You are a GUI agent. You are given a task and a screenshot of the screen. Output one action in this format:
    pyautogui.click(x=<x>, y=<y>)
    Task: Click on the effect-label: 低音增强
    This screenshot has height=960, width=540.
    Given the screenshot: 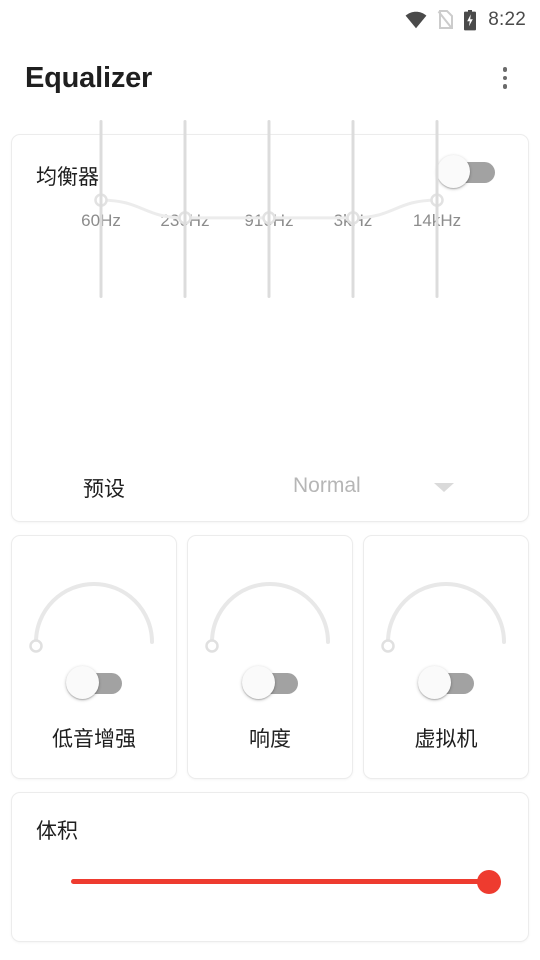 What is the action you would take?
    pyautogui.click(x=94, y=739)
    